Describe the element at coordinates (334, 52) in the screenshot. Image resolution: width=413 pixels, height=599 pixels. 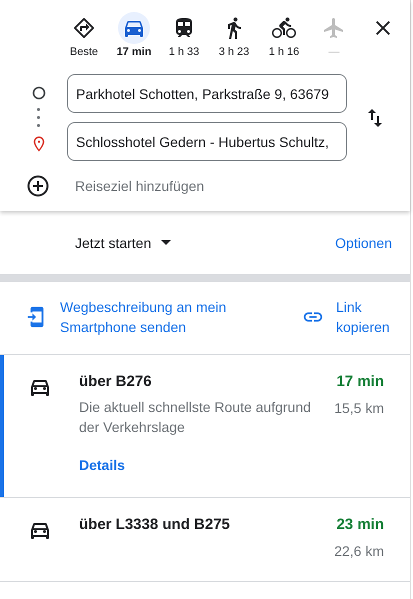
I see `travel-mode-label: —` at that location.